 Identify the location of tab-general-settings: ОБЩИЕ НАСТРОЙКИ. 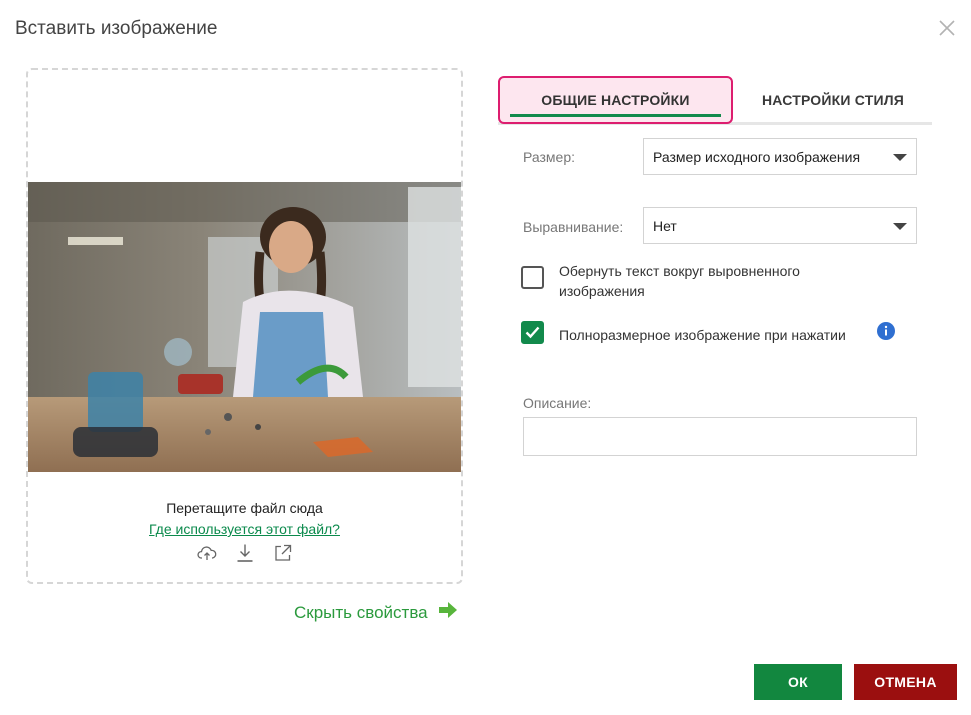
(615, 100).